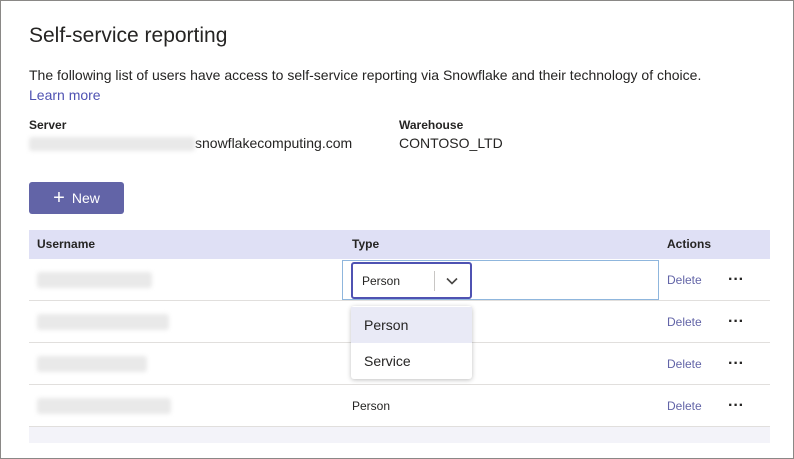  I want to click on column-type: Type, so click(366, 244).